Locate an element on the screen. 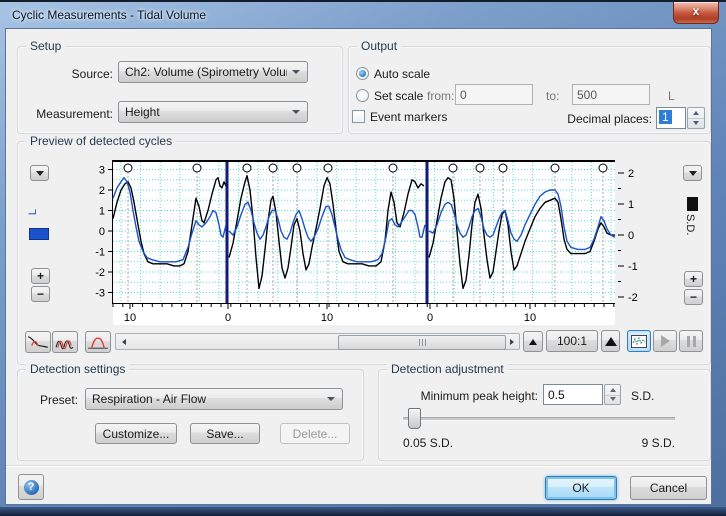  compression-ratio-button: 100:1 is located at coordinates (572, 341).